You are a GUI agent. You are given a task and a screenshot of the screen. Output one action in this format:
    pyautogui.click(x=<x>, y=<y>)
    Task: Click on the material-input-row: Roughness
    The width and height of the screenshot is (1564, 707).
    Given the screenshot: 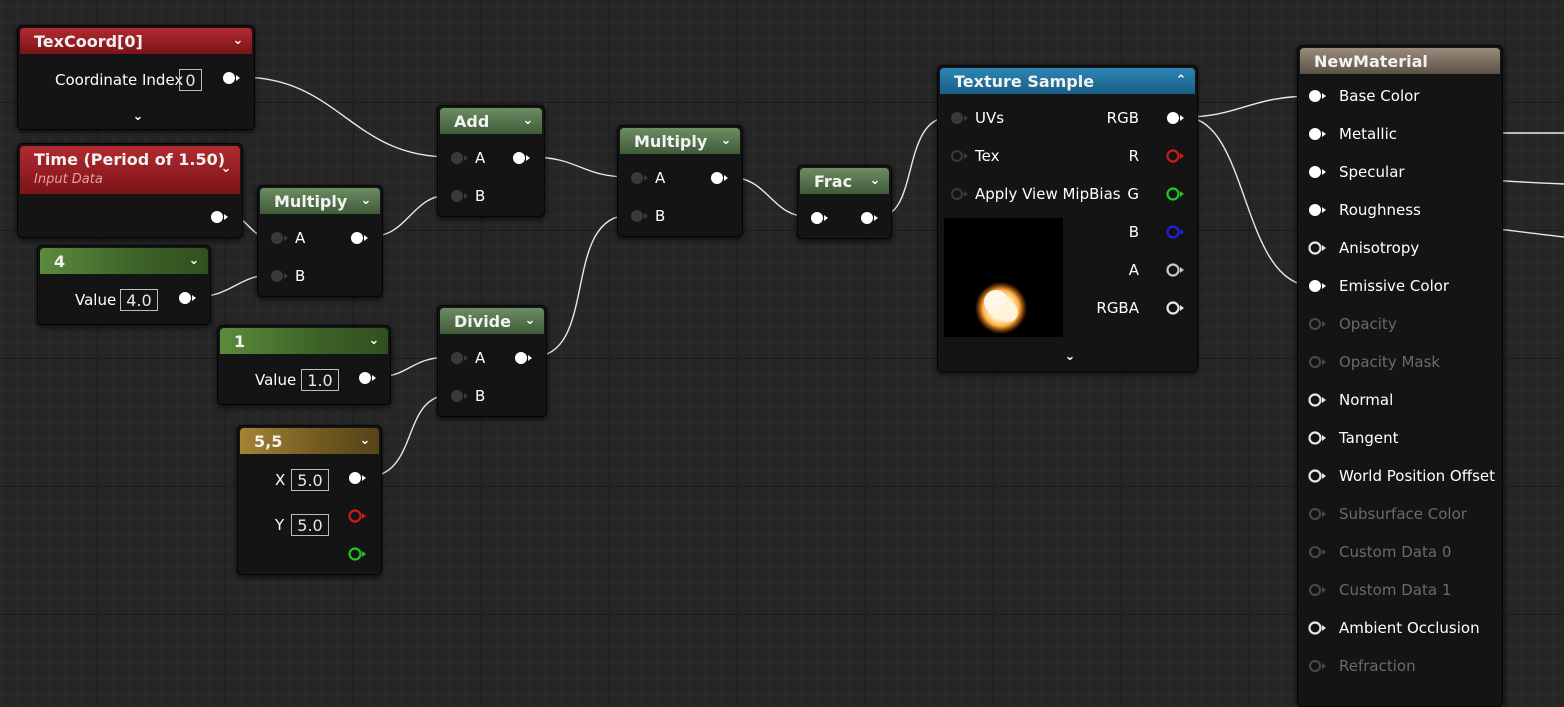 What is the action you would take?
    pyautogui.click(x=1398, y=211)
    